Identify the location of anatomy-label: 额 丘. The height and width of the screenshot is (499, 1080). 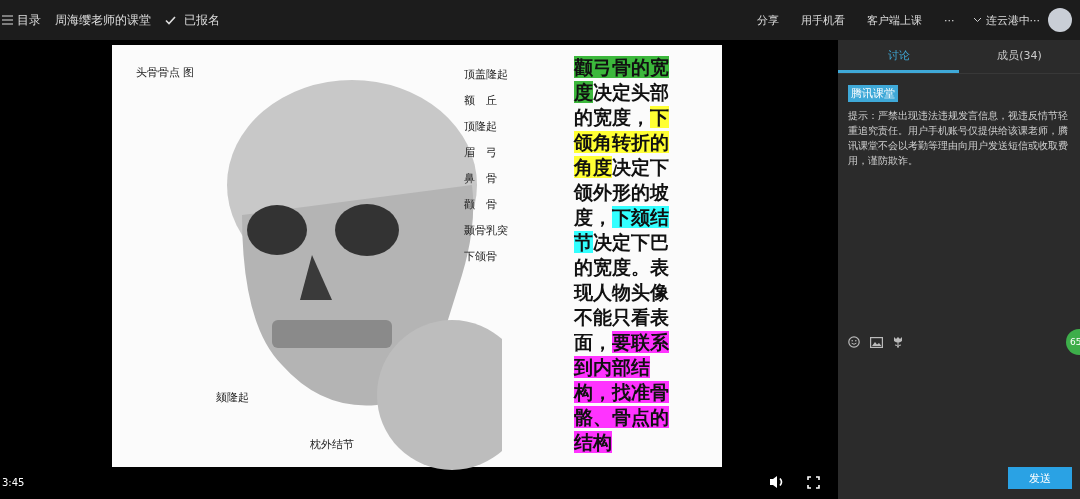
(481, 100).